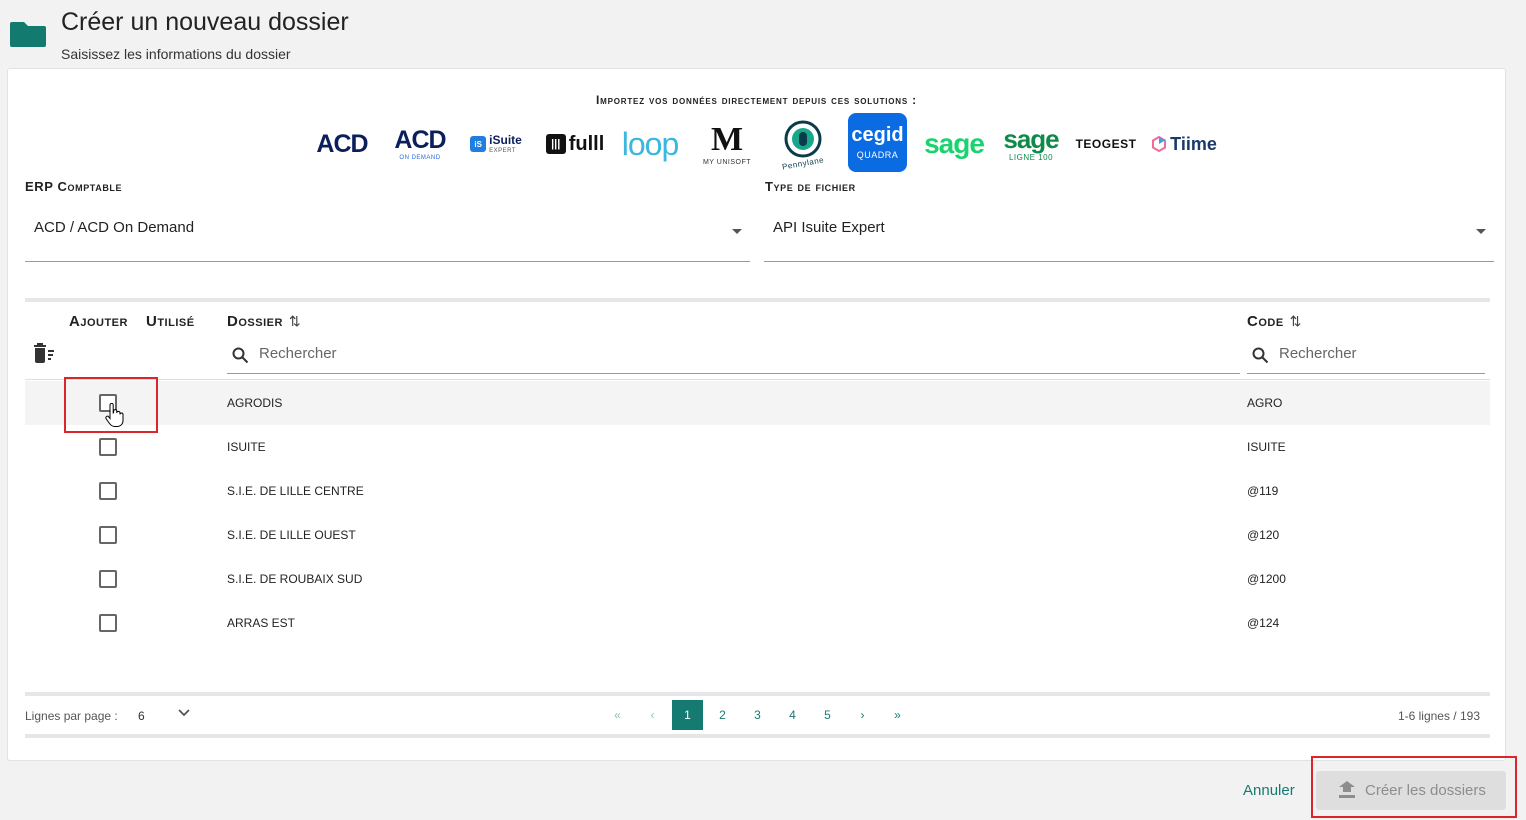 This screenshot has height=820, width=1526. Describe the element at coordinates (1269, 790) in the screenshot. I see `cancel-button: Annuler` at that location.